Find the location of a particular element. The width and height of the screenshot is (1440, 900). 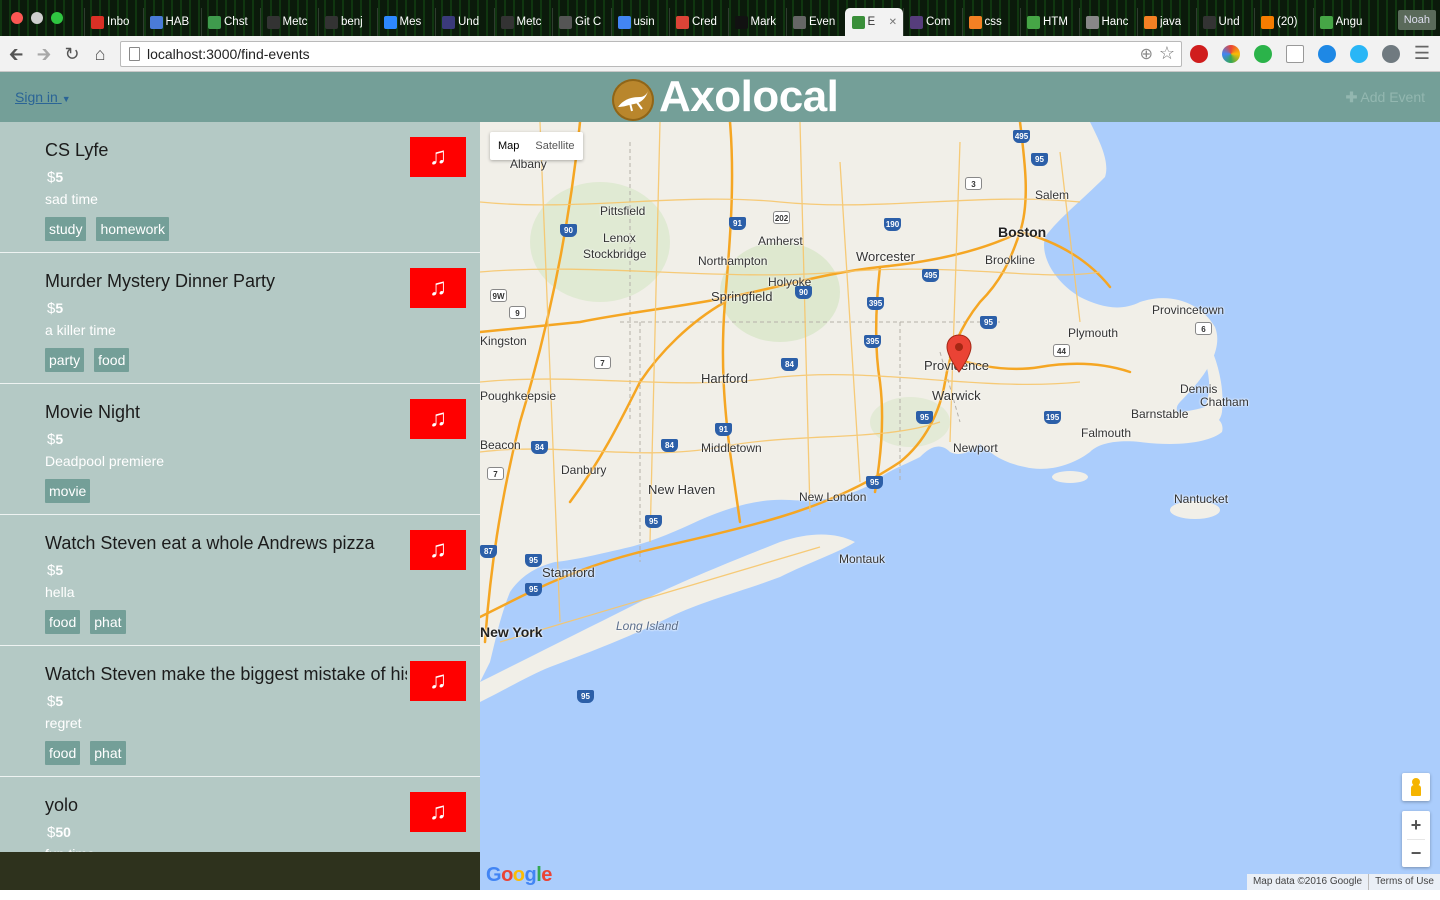

extension-dial-icon is located at coordinates (1327, 54).